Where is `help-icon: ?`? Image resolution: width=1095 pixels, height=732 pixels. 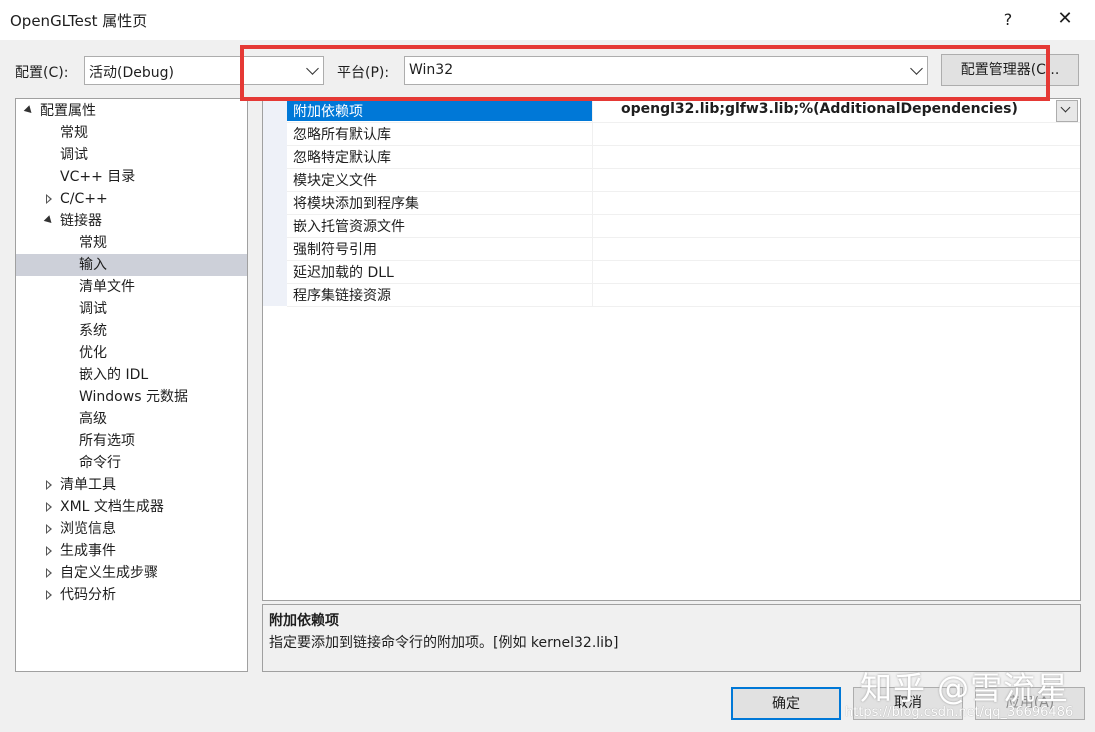 help-icon: ? is located at coordinates (1008, 20).